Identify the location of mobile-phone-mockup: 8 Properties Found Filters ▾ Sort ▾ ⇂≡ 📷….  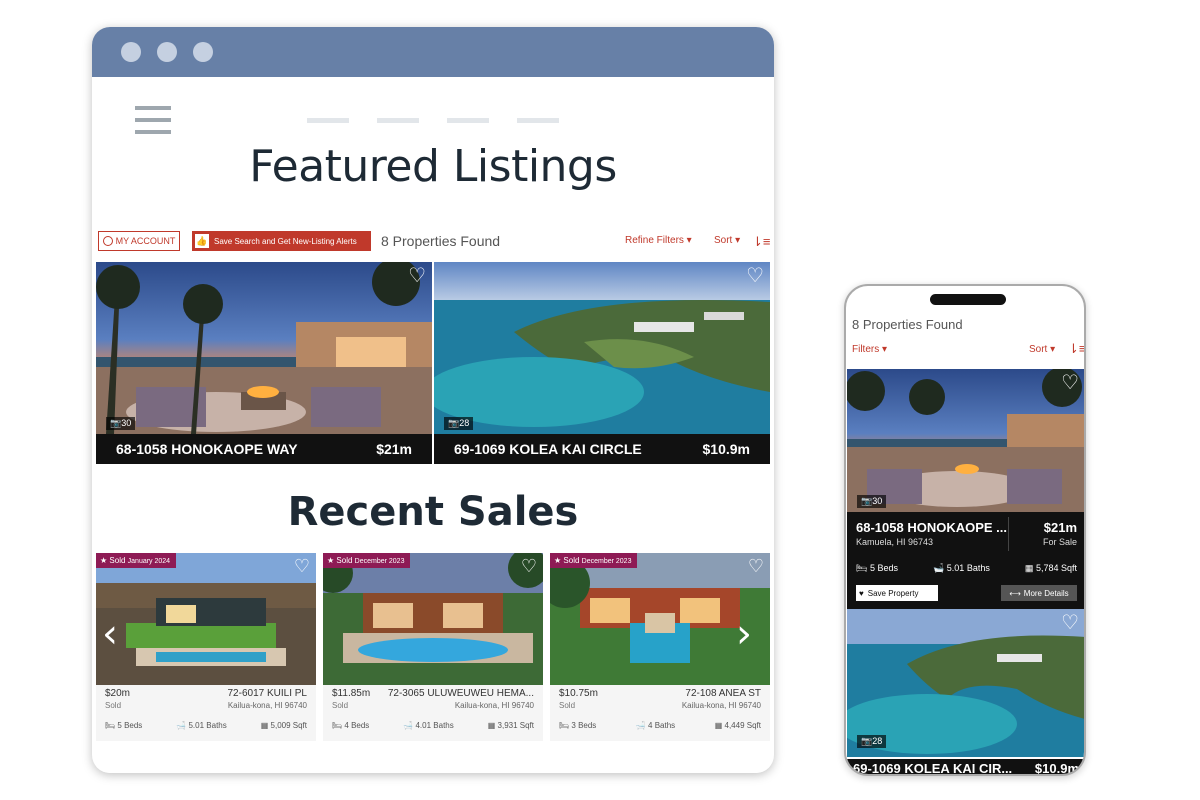
(965, 530).